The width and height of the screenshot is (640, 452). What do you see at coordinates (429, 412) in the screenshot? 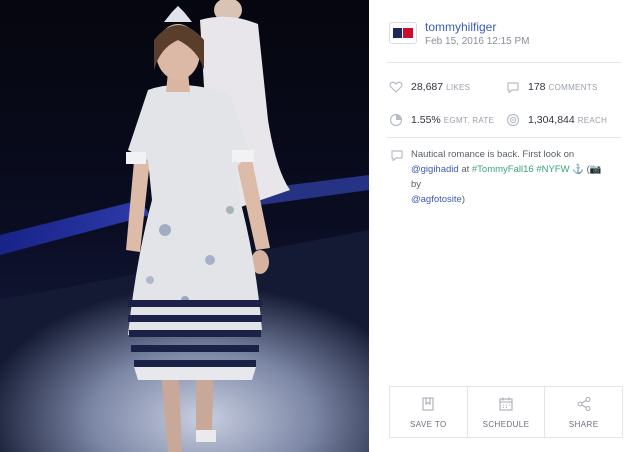
I see `save-to-button: SAVE TO` at bounding box center [429, 412].